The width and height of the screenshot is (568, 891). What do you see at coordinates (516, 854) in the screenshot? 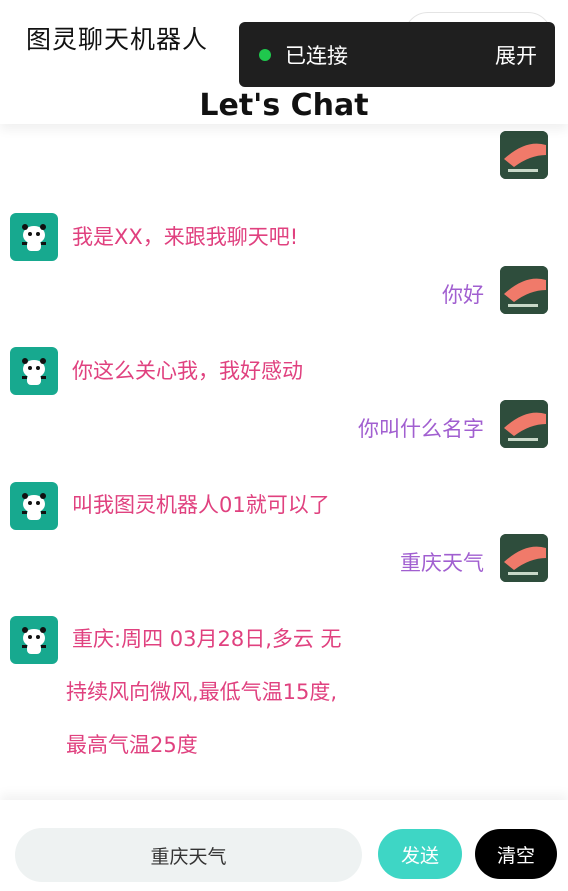
I see `clear-button: 清空` at bounding box center [516, 854].